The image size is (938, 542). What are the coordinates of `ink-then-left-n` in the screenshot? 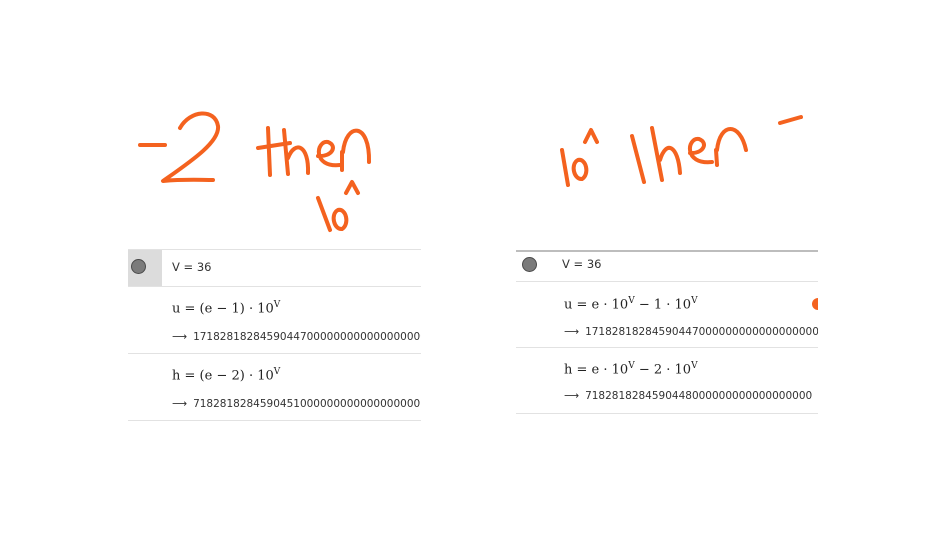 It's located at (356, 150).